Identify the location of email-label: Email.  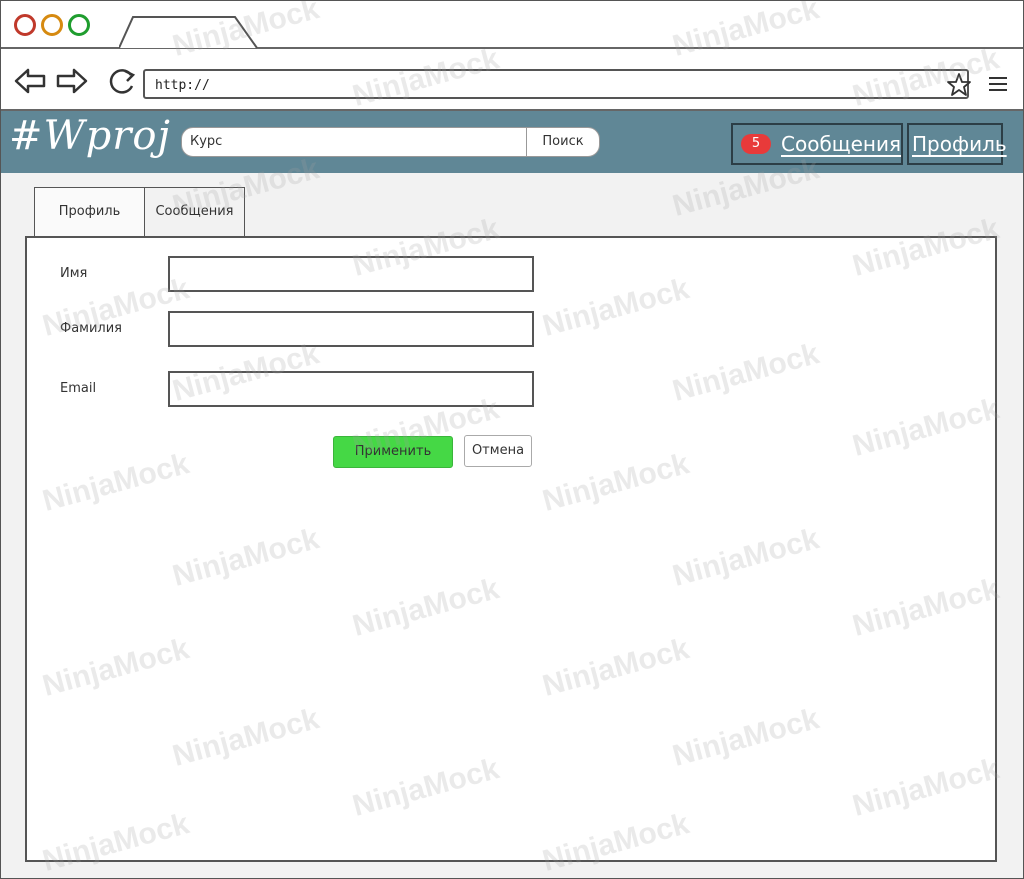
(78, 388).